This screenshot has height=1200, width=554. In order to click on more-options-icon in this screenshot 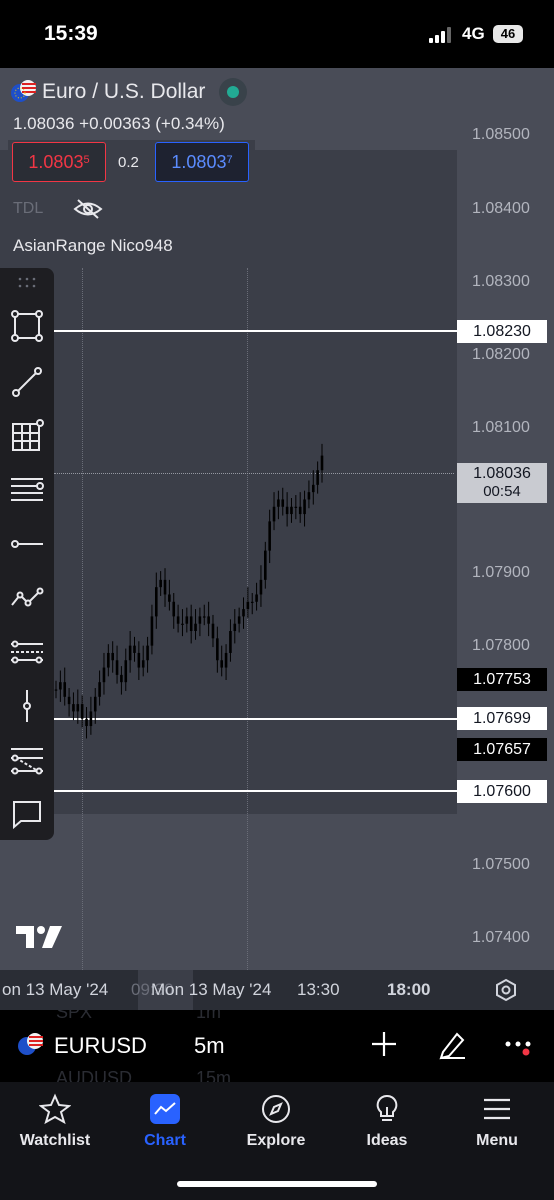, I will do `click(520, 1048)`.